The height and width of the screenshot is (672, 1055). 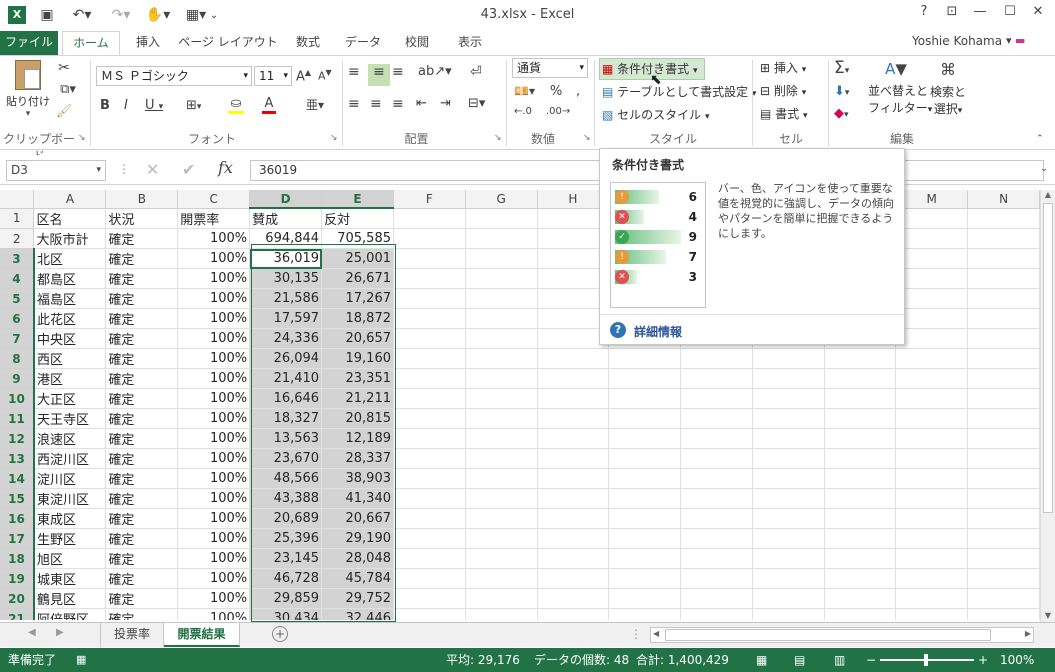 What do you see at coordinates (152, 169) in the screenshot?
I see `cancel-entry-icon: ✕` at bounding box center [152, 169].